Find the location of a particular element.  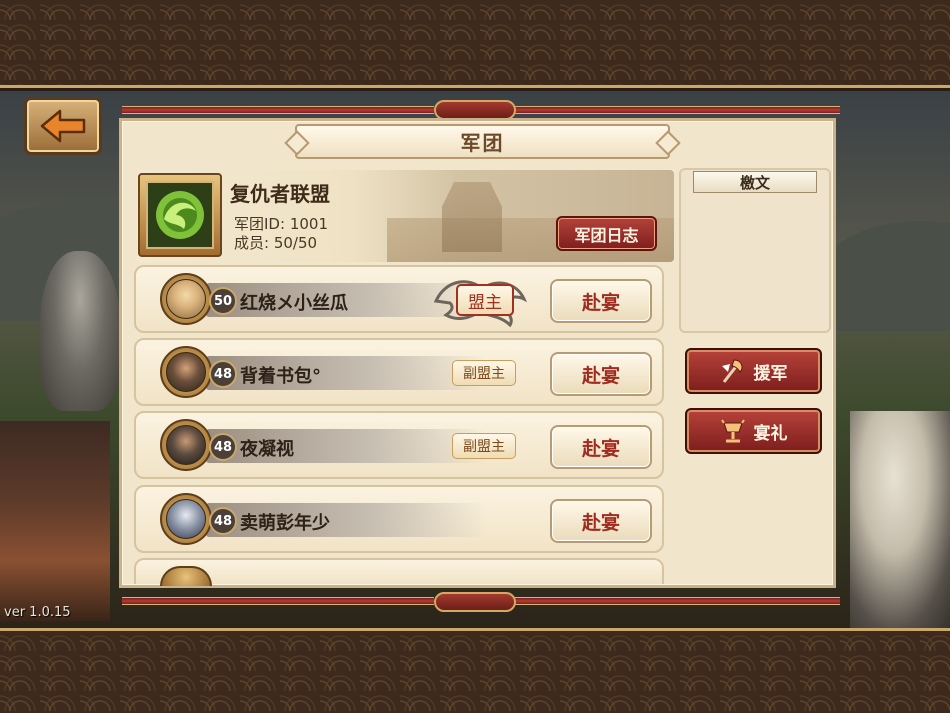

cloud-waves is located at coordinates (900, 519).